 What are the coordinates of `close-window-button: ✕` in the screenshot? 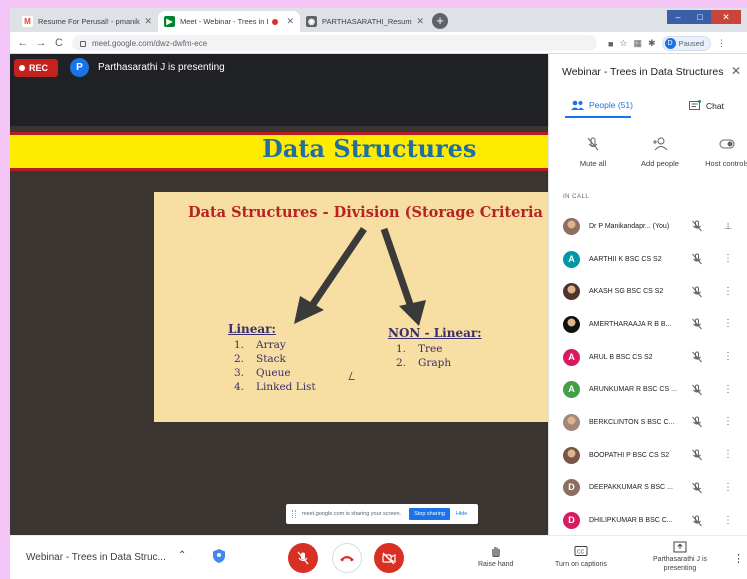 It's located at (726, 17).